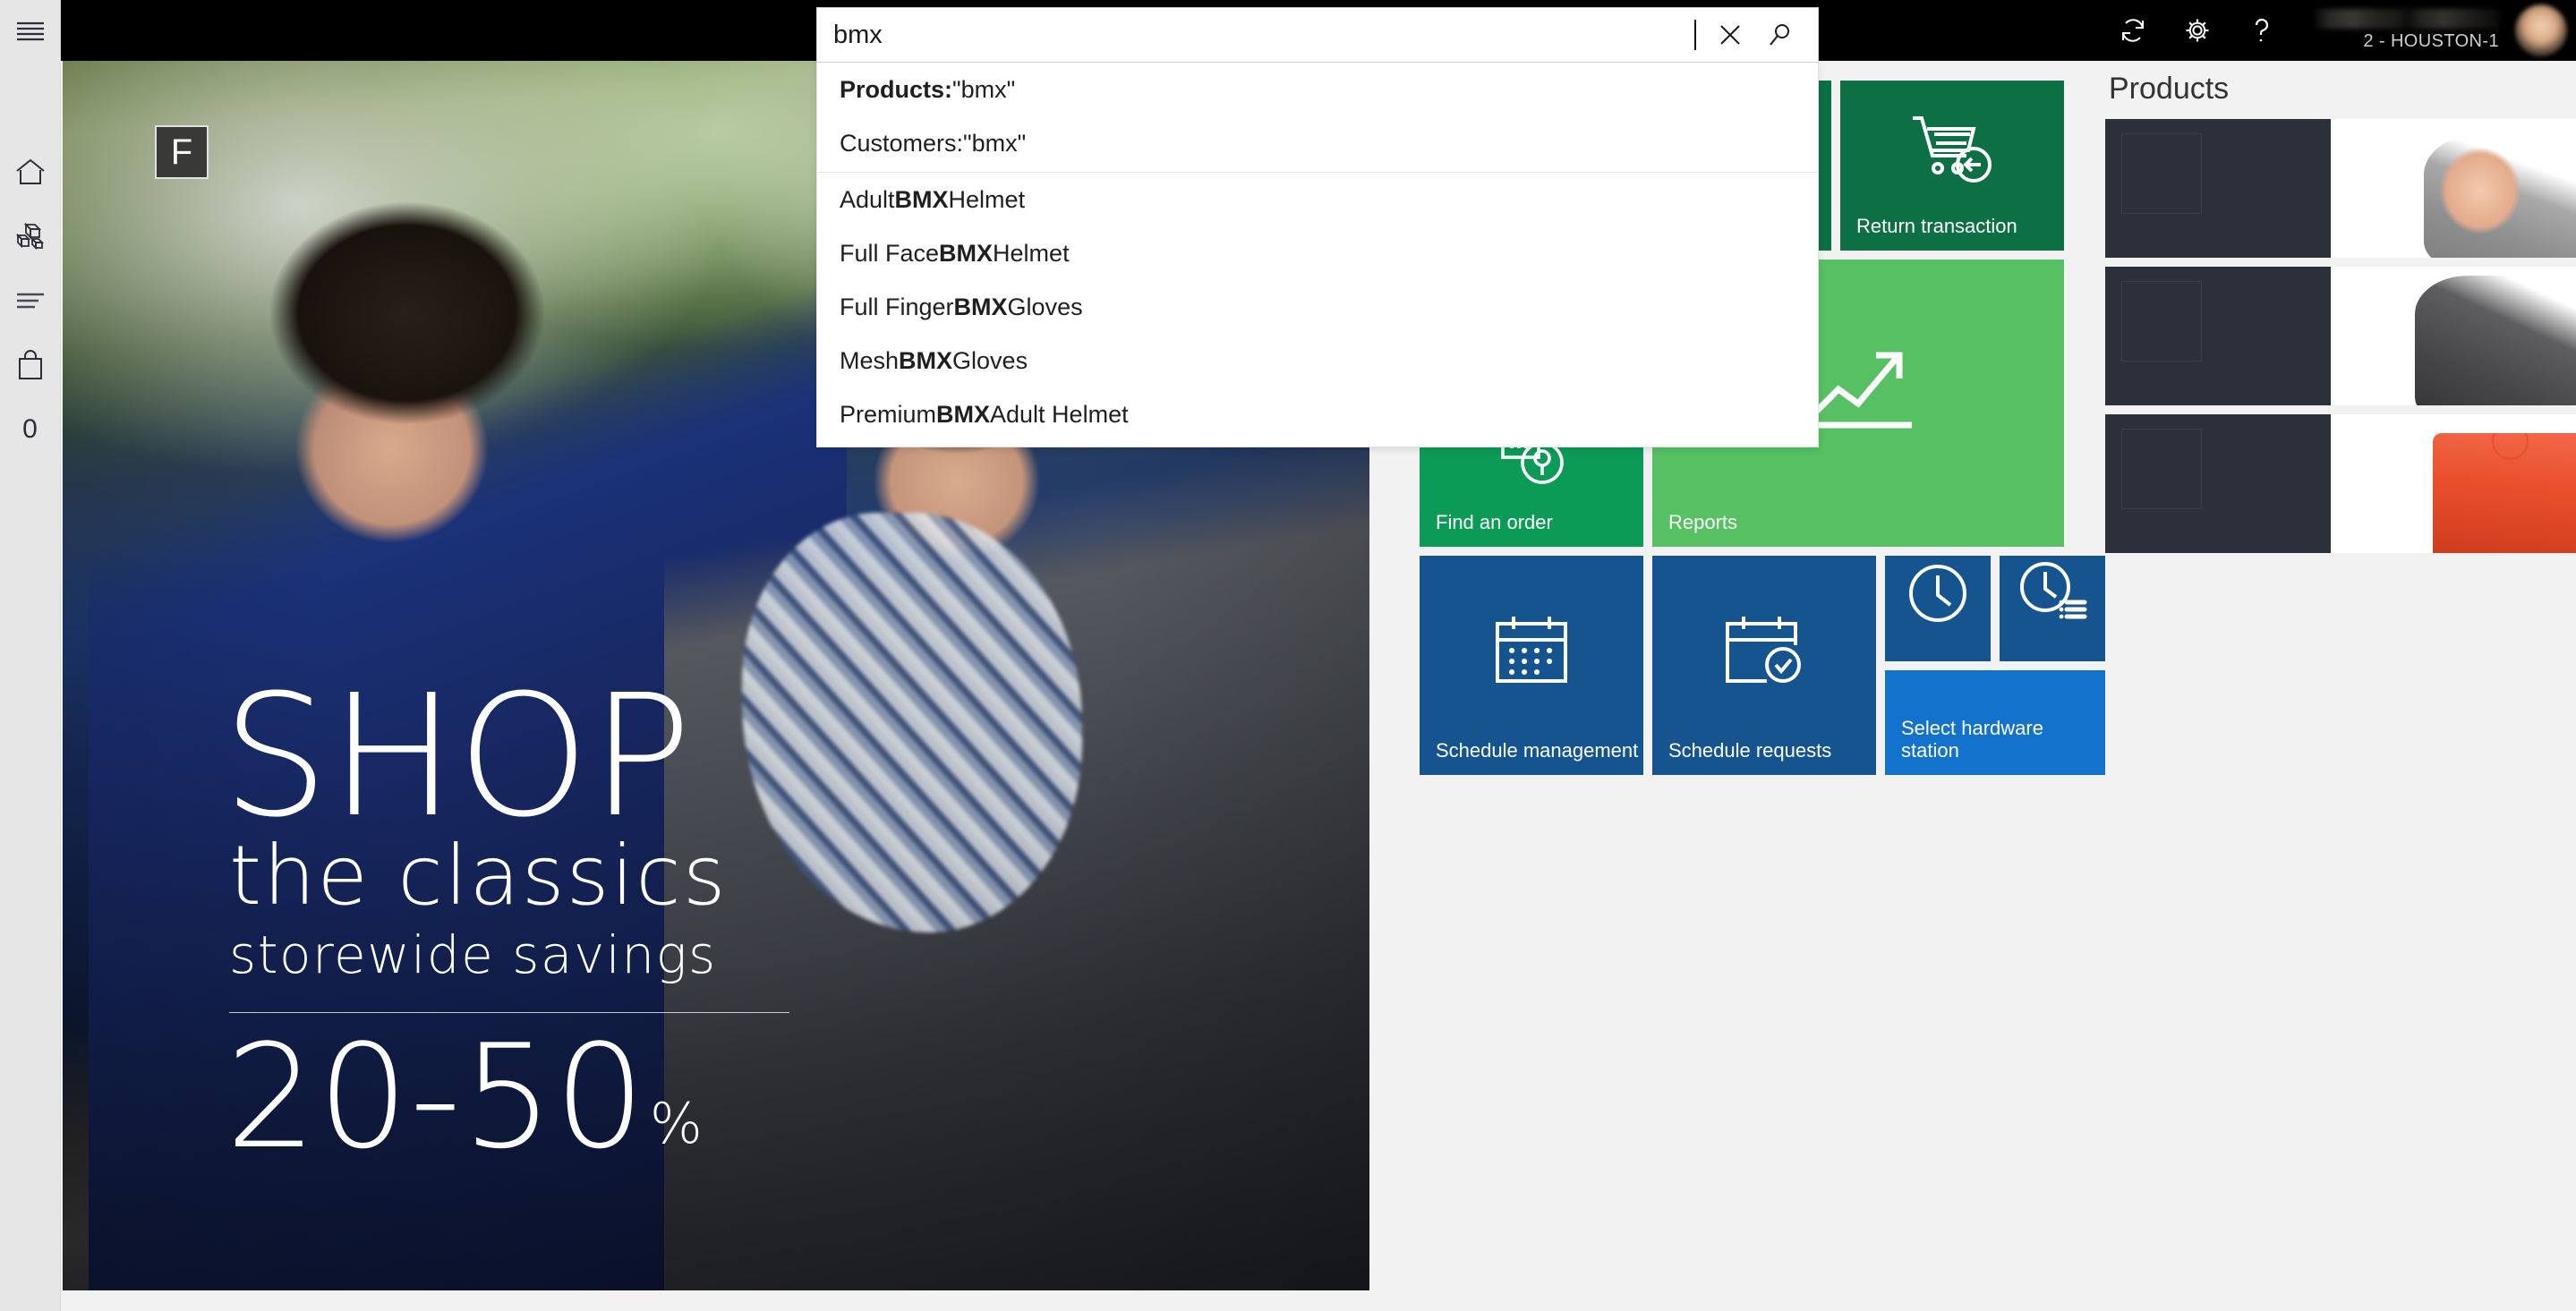 The width and height of the screenshot is (2576, 1311). I want to click on cart-count: 0, so click(30, 429).